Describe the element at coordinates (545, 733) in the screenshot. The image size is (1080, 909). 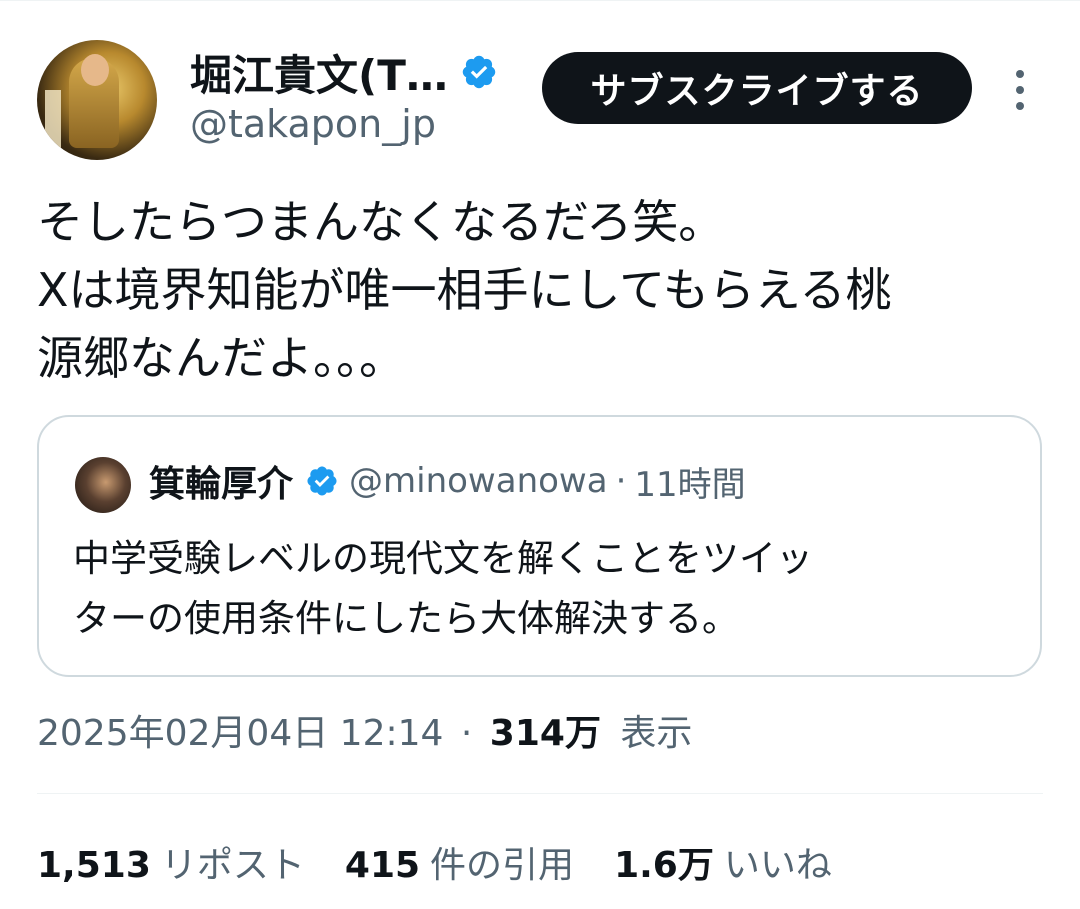
I see `views-count: 314万` at that location.